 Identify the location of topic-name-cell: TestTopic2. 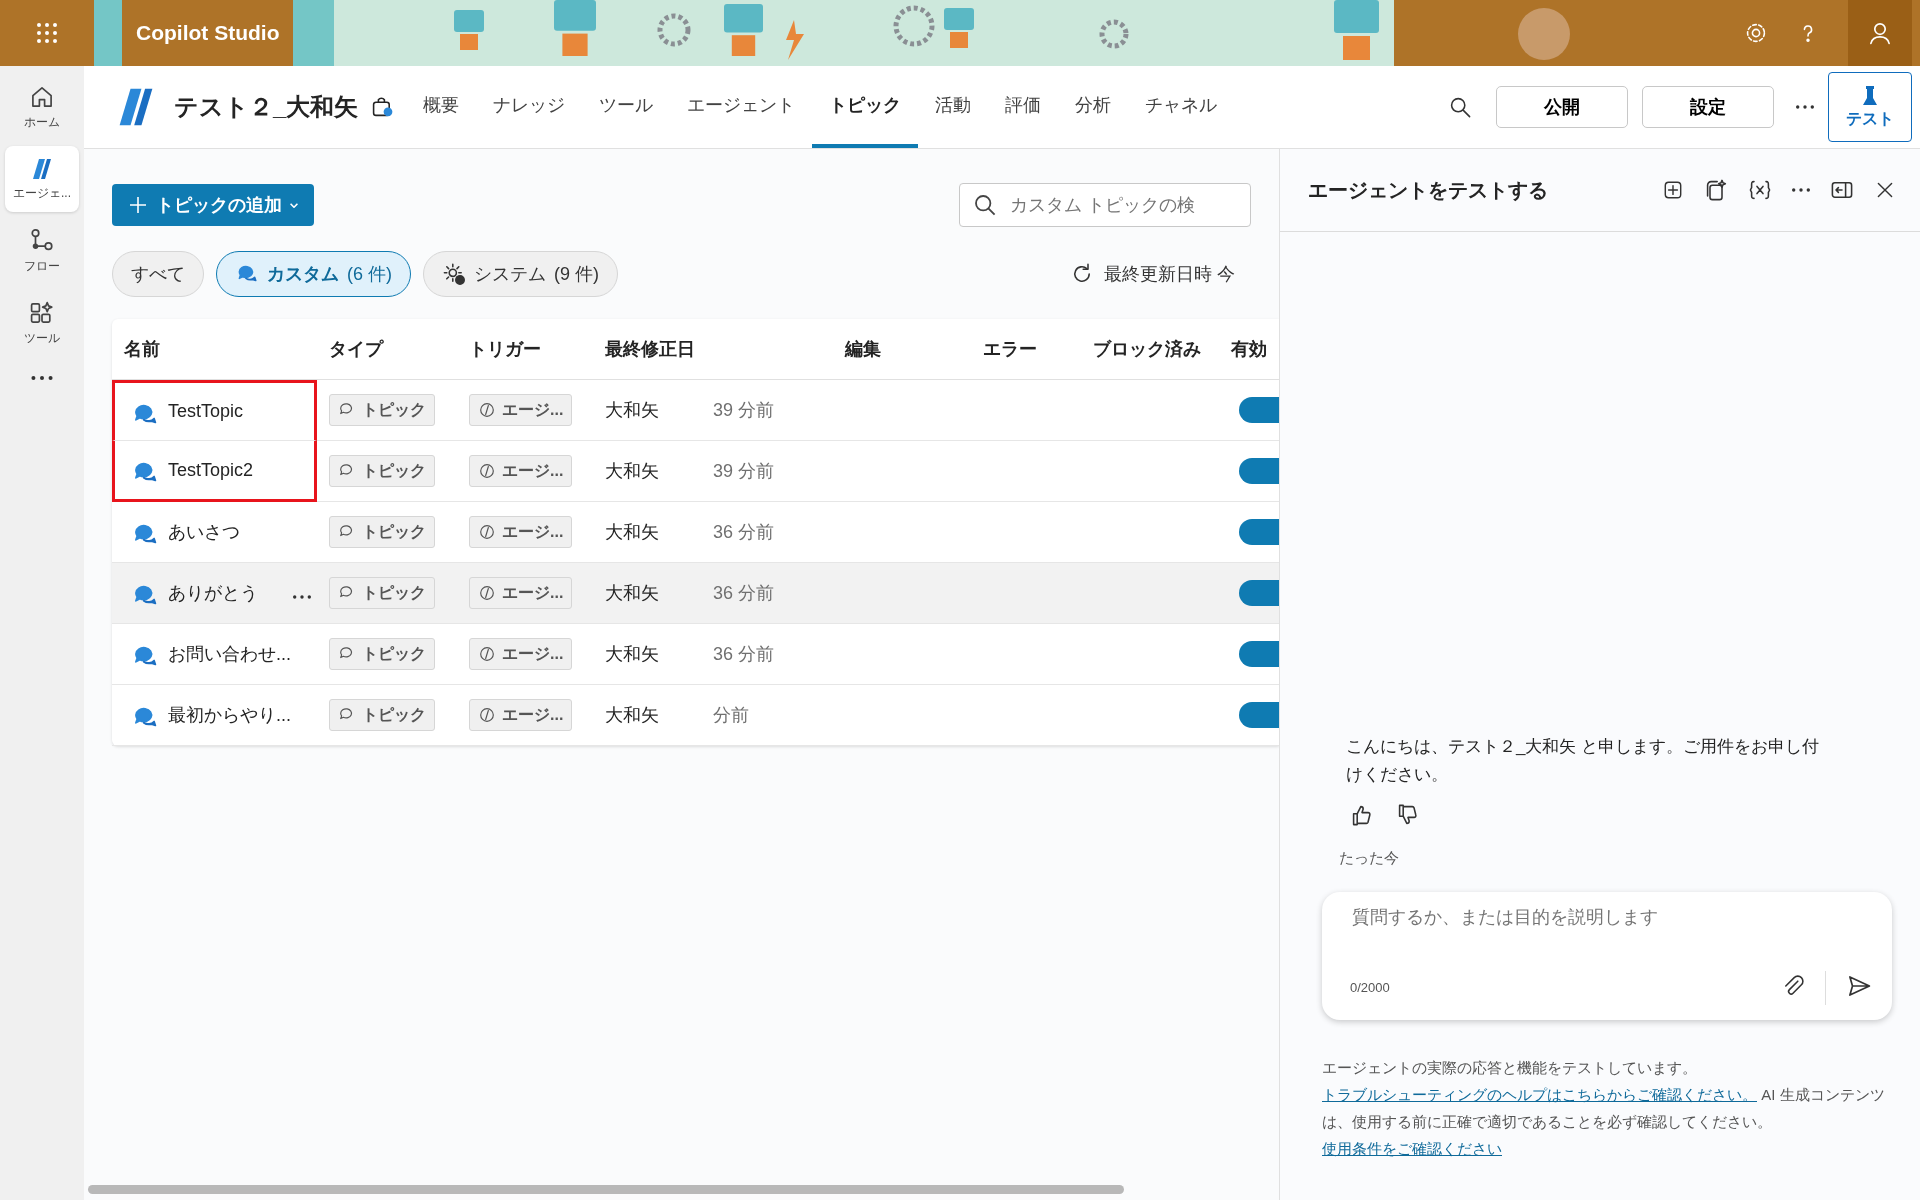
(214, 471).